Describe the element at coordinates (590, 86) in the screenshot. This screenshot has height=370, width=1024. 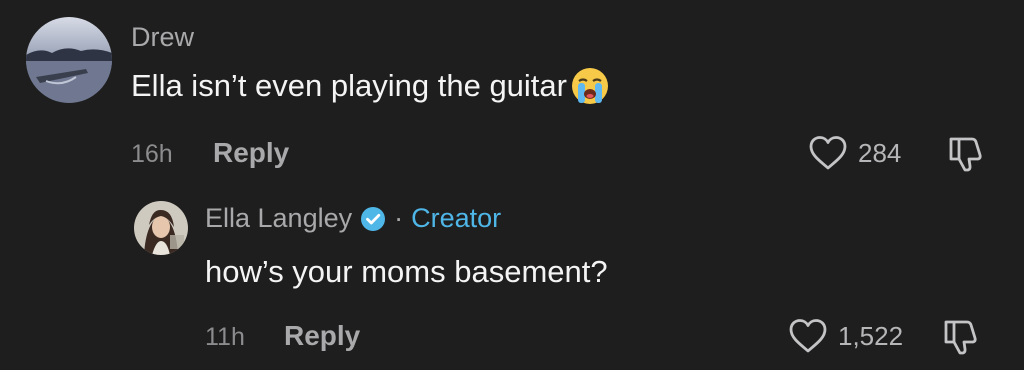
I see `loudly-crying-face-icon` at that location.